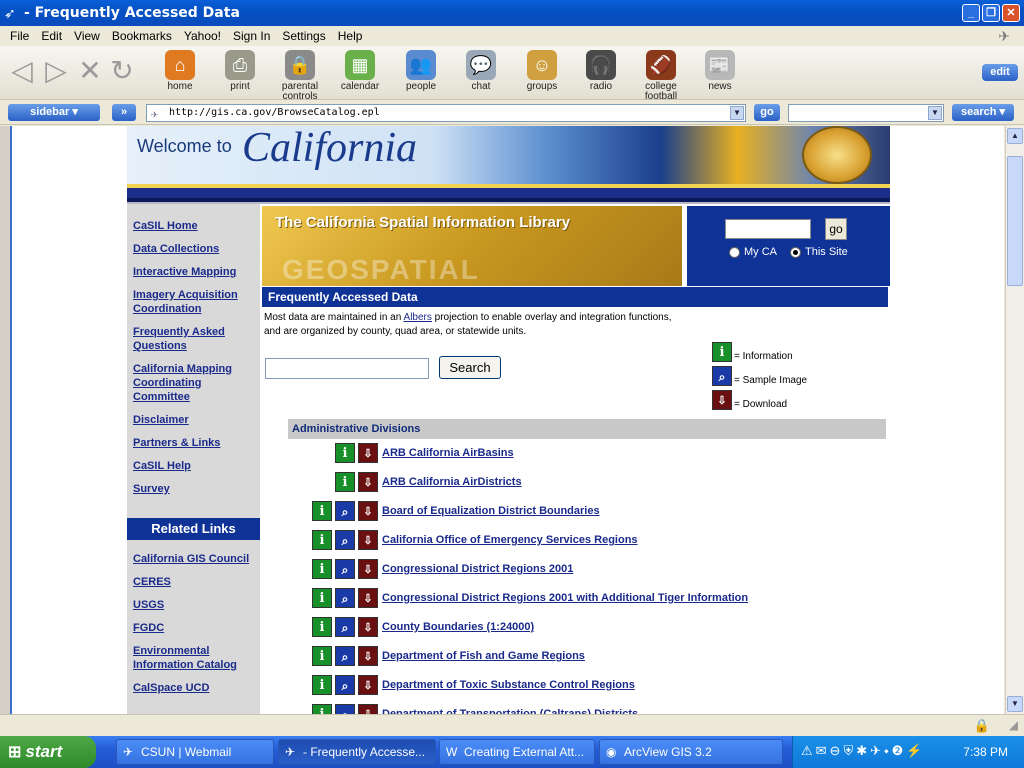 The width and height of the screenshot is (1024, 768). I want to click on menu-view: View, so click(87, 36).